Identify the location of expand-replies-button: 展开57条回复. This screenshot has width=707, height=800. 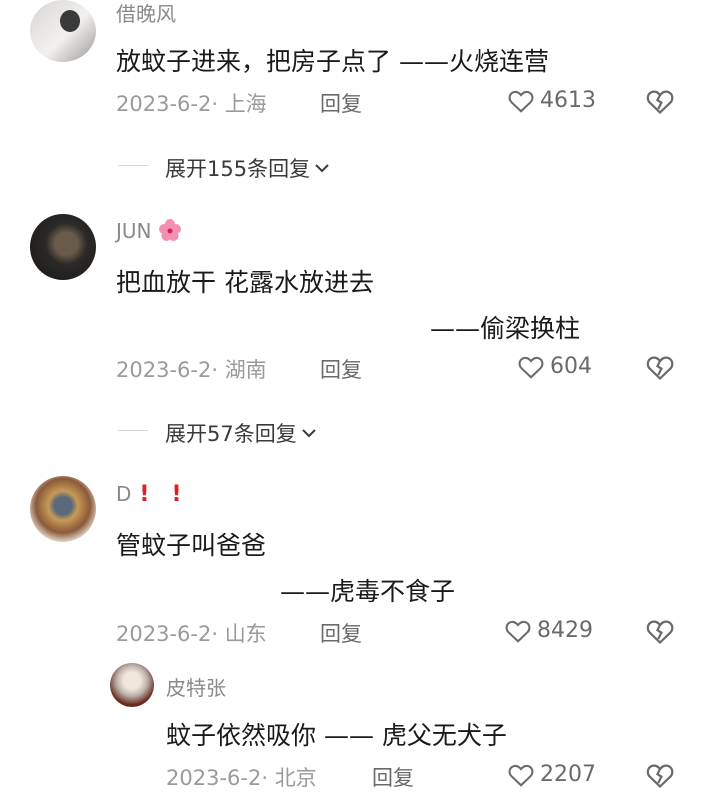
(241, 433).